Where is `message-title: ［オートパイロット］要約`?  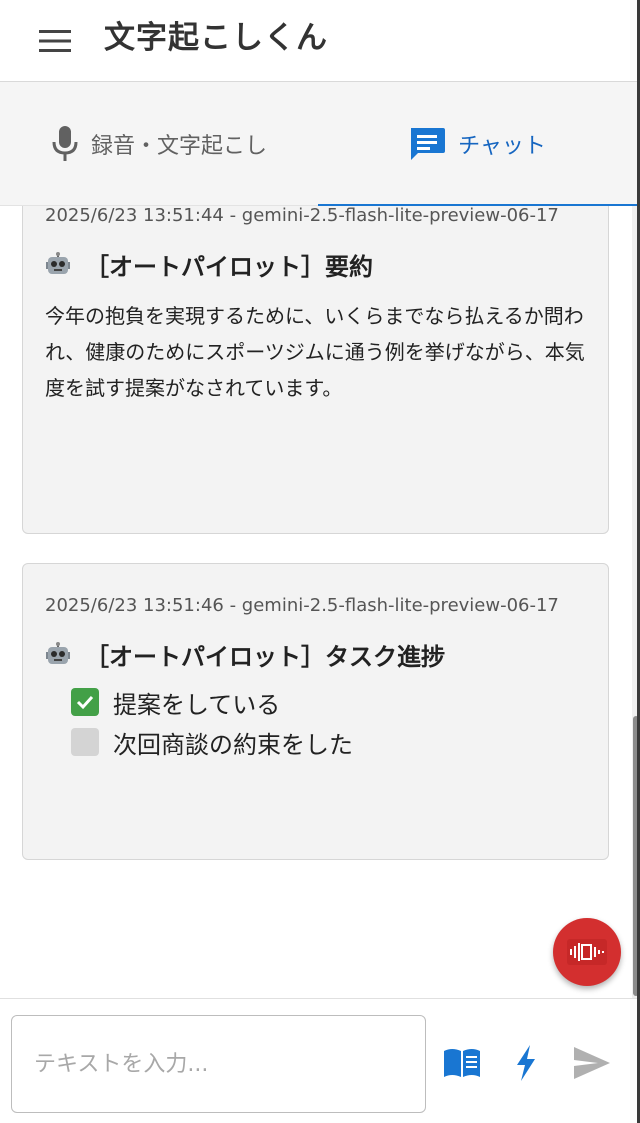
message-title: ［オートパイロット］要約 is located at coordinates (315, 264).